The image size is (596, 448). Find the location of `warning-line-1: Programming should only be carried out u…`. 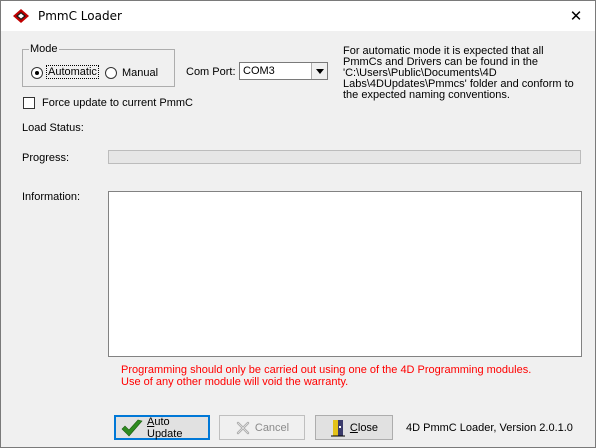

warning-line-1: Programming should only be carried out u… is located at coordinates (326, 370).